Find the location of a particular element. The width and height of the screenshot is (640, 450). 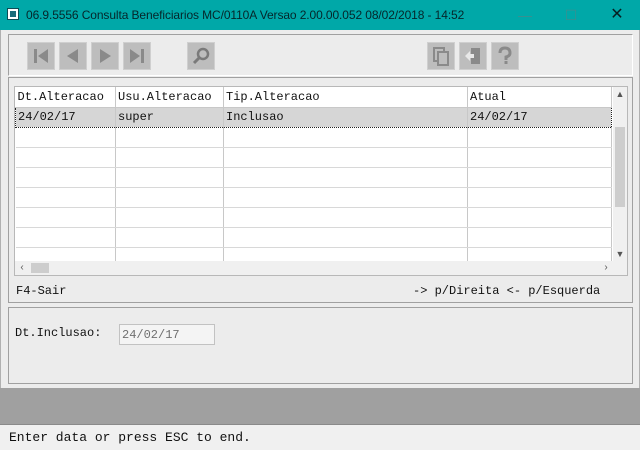

column-header: Tip.Alteracao is located at coordinates (345, 97).